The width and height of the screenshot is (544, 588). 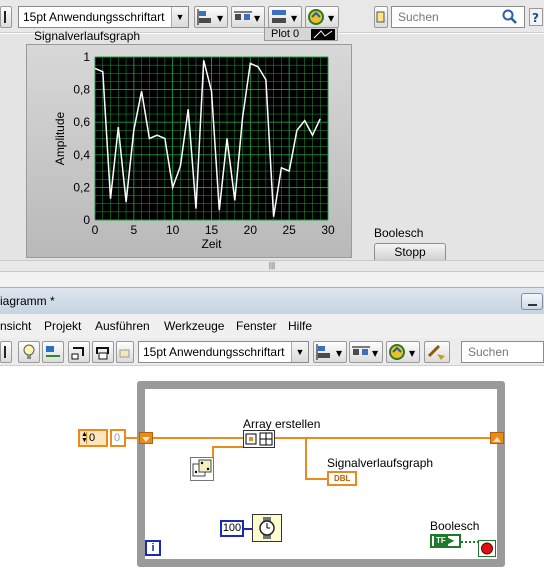 I want to click on arrow-up-icon, so click(x=497, y=439).